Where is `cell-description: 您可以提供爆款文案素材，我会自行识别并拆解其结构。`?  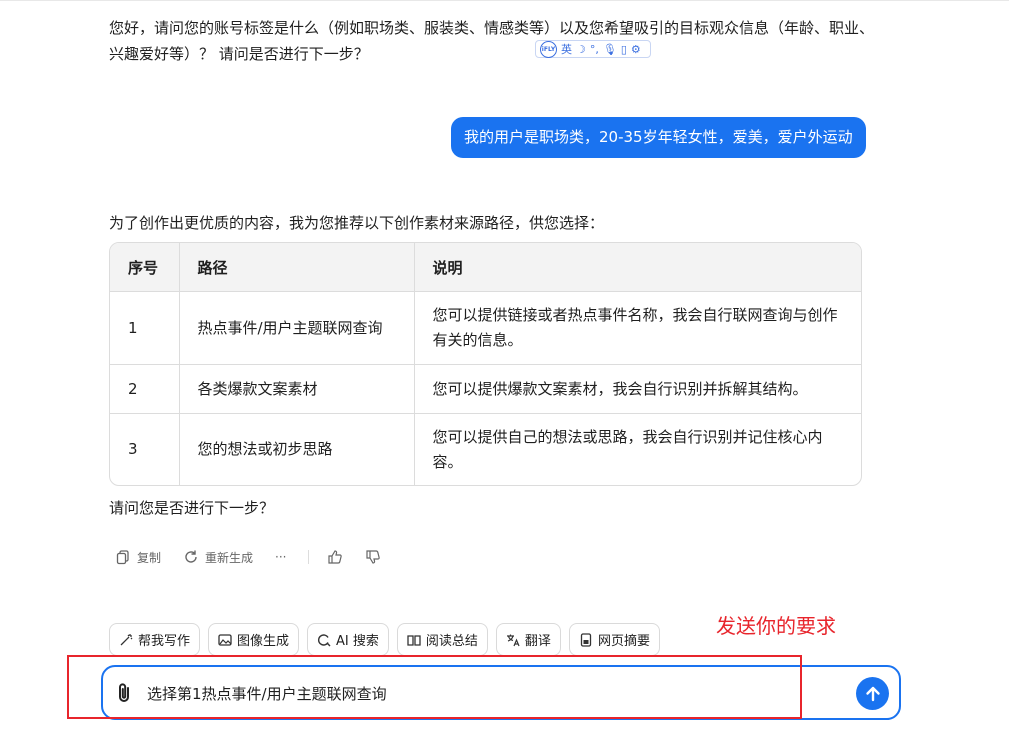 cell-description: 您可以提供爆款文案素材，我会自行识别并拆解其结构。 is located at coordinates (637, 389).